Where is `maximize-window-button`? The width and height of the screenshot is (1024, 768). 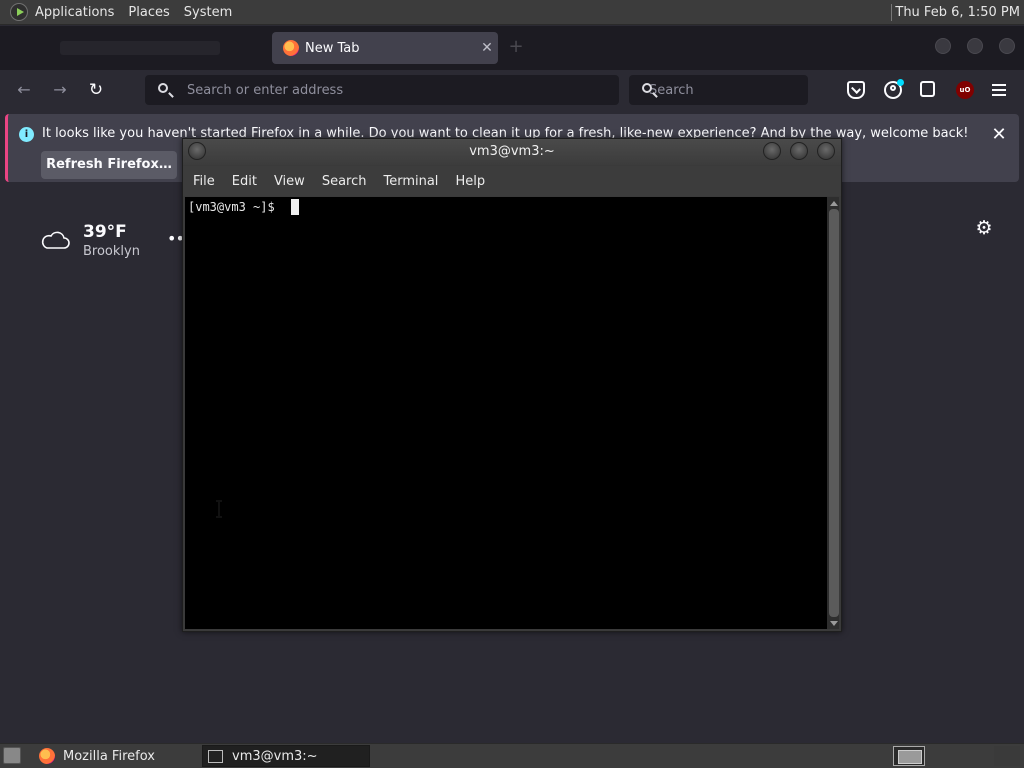
maximize-window-button is located at coordinates (975, 46).